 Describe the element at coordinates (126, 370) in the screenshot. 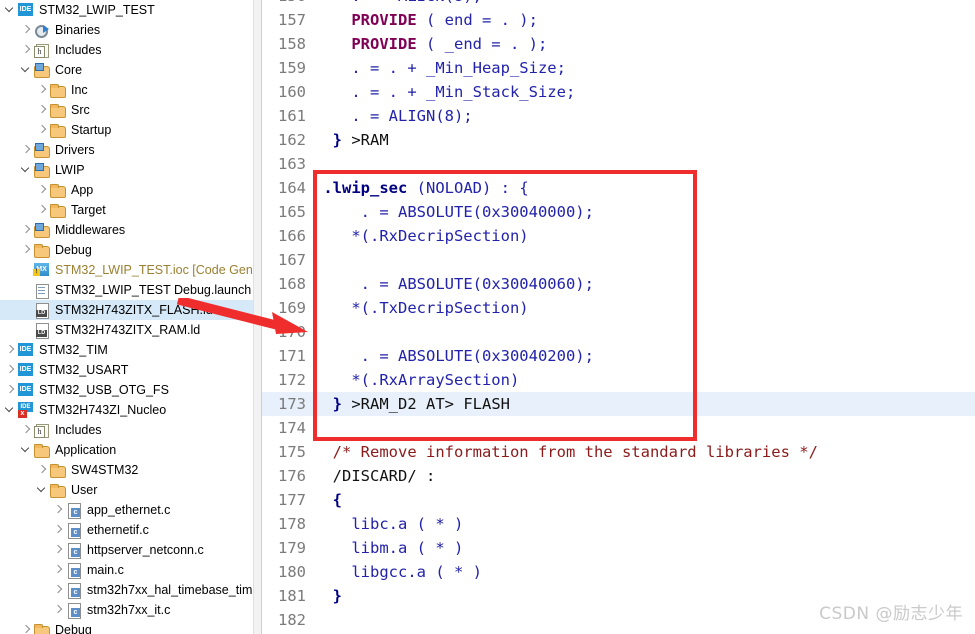

I see `tree-item-stm32-usart: STM32_USART` at that location.